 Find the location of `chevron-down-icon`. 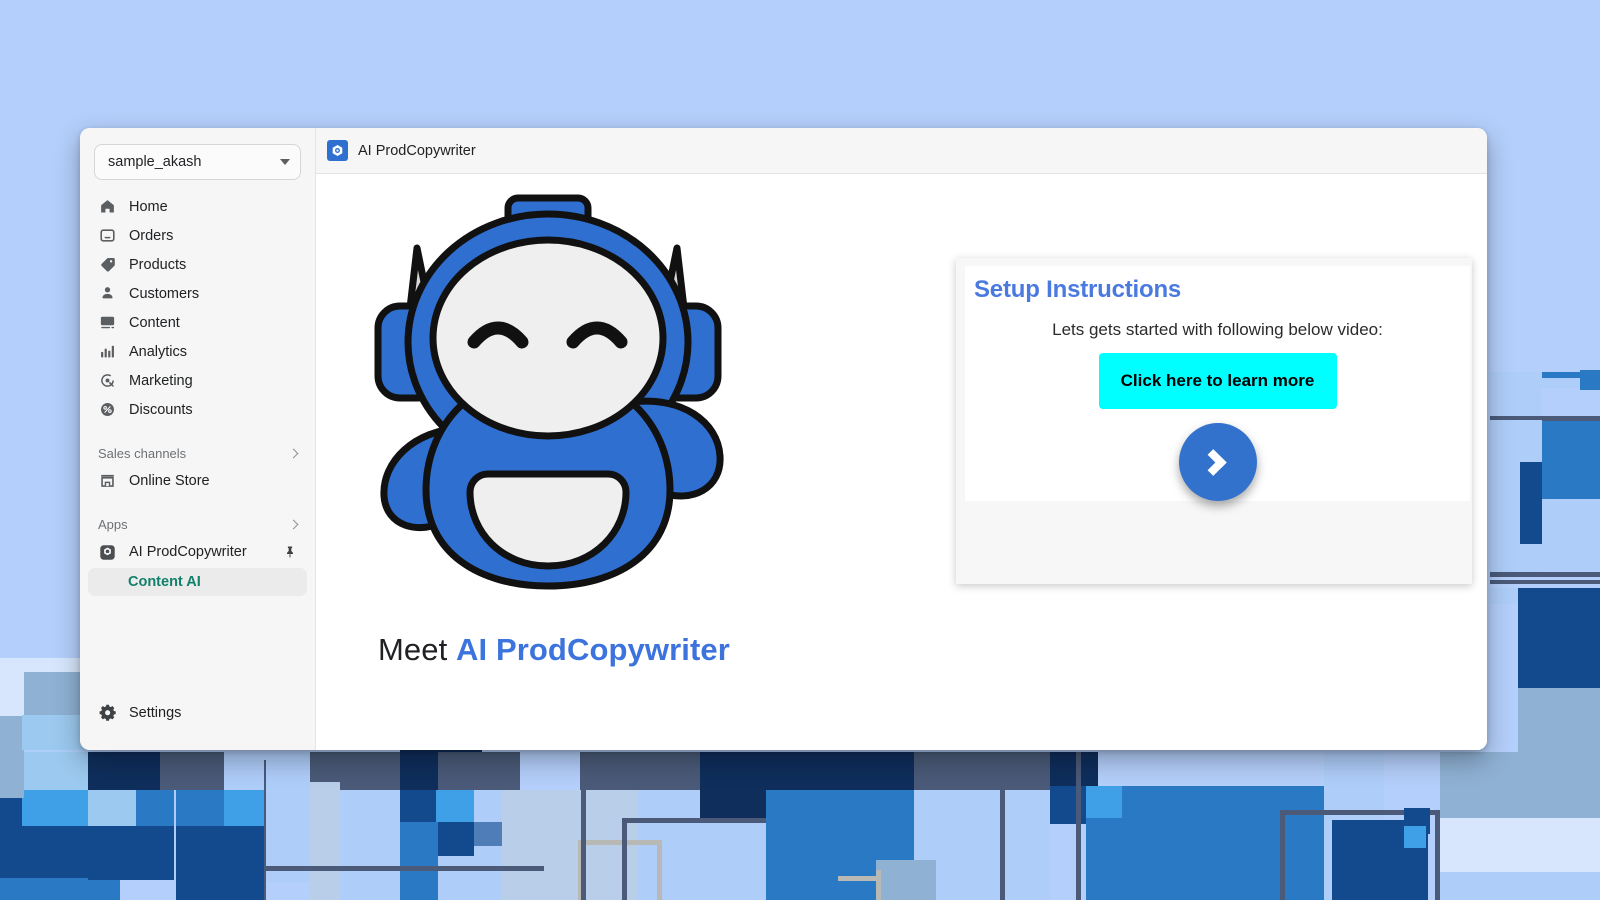

chevron-down-icon is located at coordinates (285, 162).